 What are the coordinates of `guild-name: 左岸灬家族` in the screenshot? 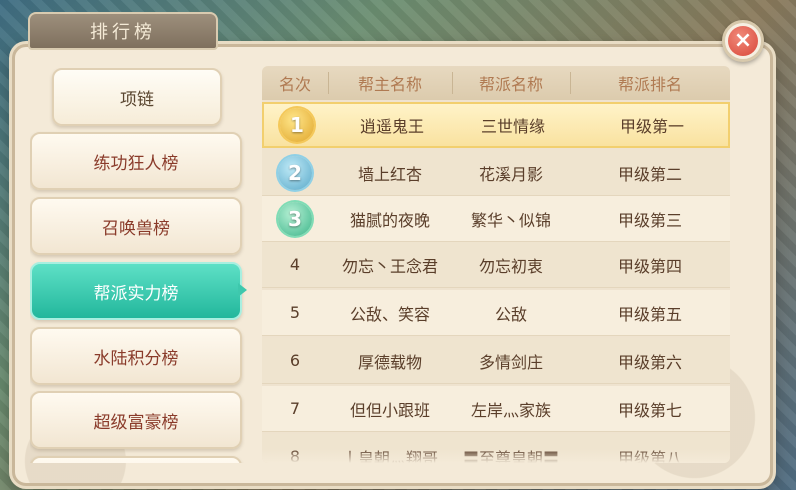 It's located at (510, 410).